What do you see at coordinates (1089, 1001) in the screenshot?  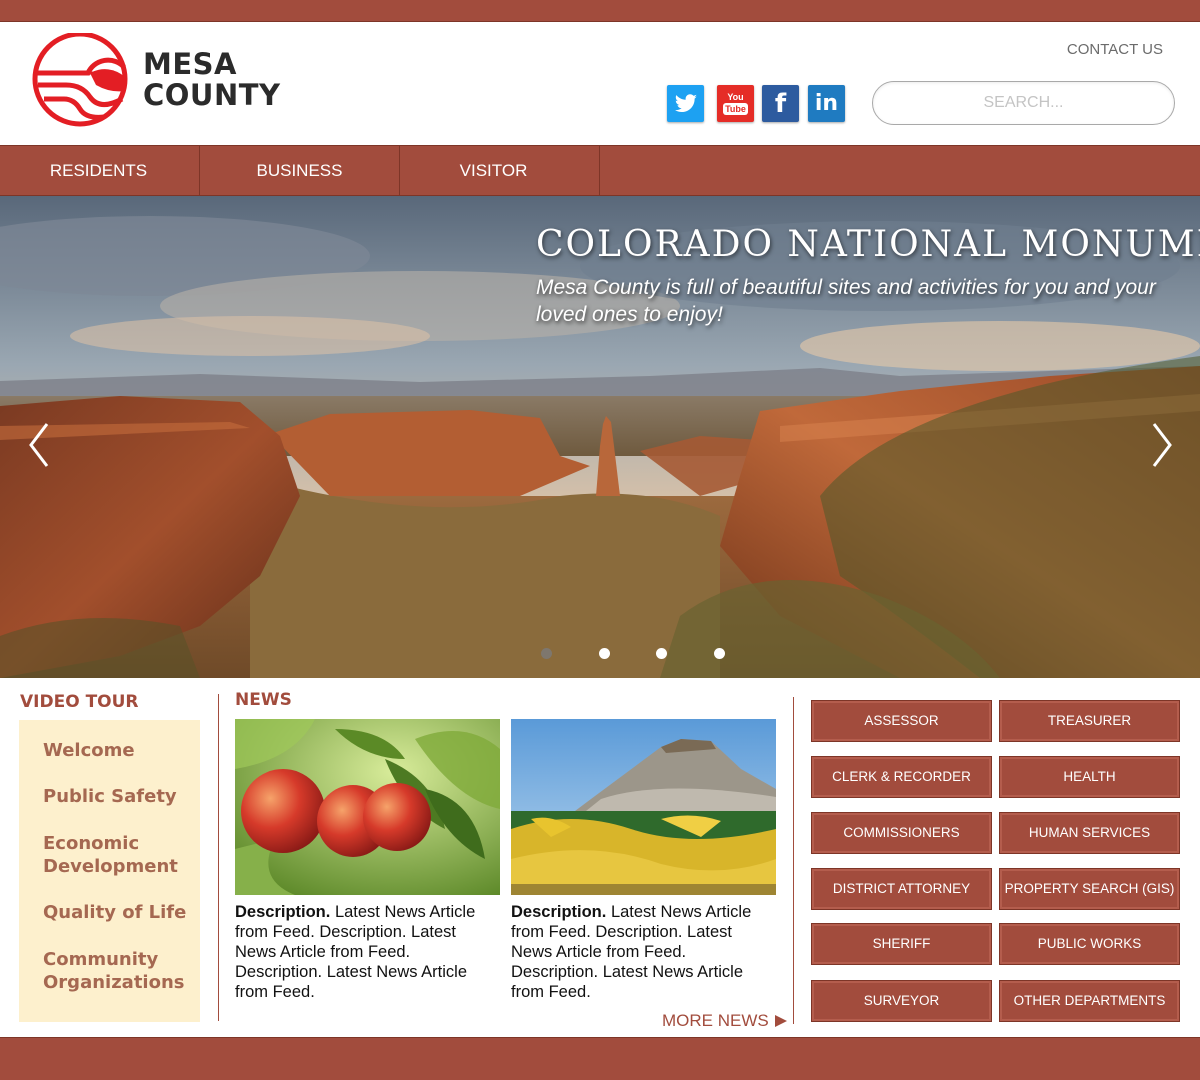 I see `dept-button-other-departments: OTHER DEPARTMENTS` at bounding box center [1089, 1001].